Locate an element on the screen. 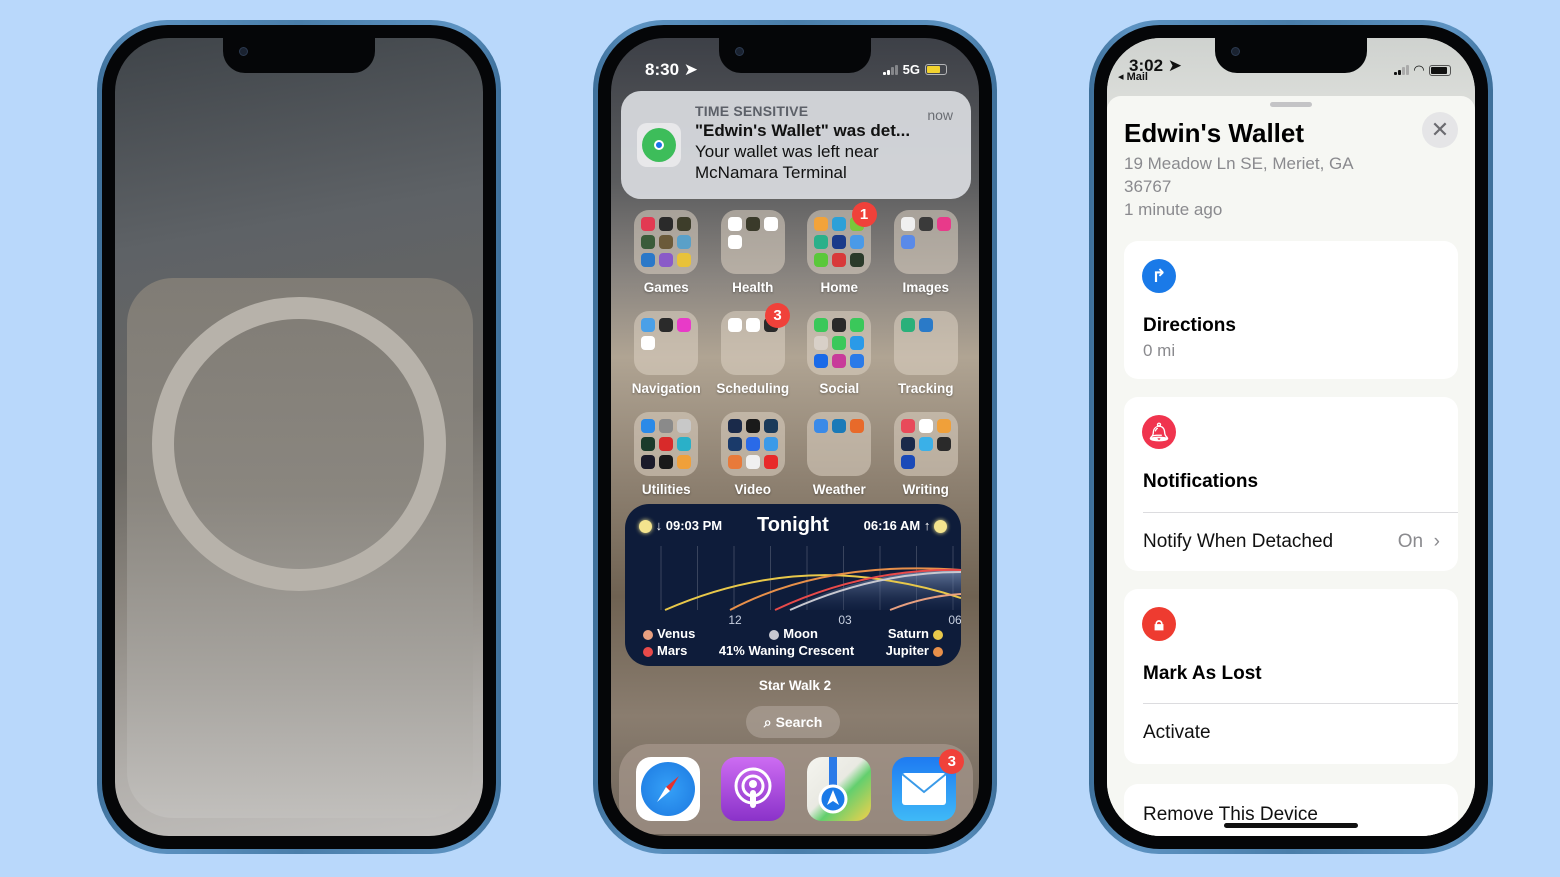  dock: 3 is located at coordinates (796, 789).